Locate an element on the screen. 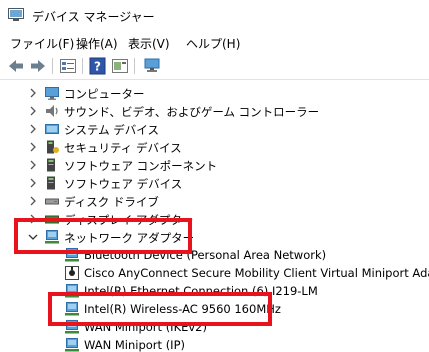 This screenshot has width=429, height=352. menu-bar: ファイル(F) 操作(A) 表示(V) ヘルプ(H) is located at coordinates (214, 42).